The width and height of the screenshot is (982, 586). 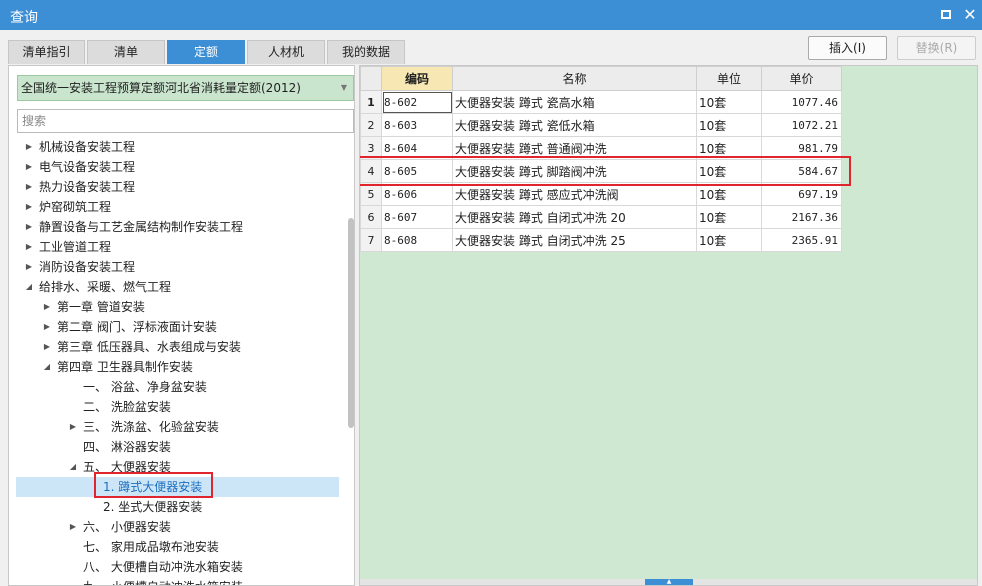 I want to click on tree-item: 2. 坐式大便器安装, so click(x=174, y=507).